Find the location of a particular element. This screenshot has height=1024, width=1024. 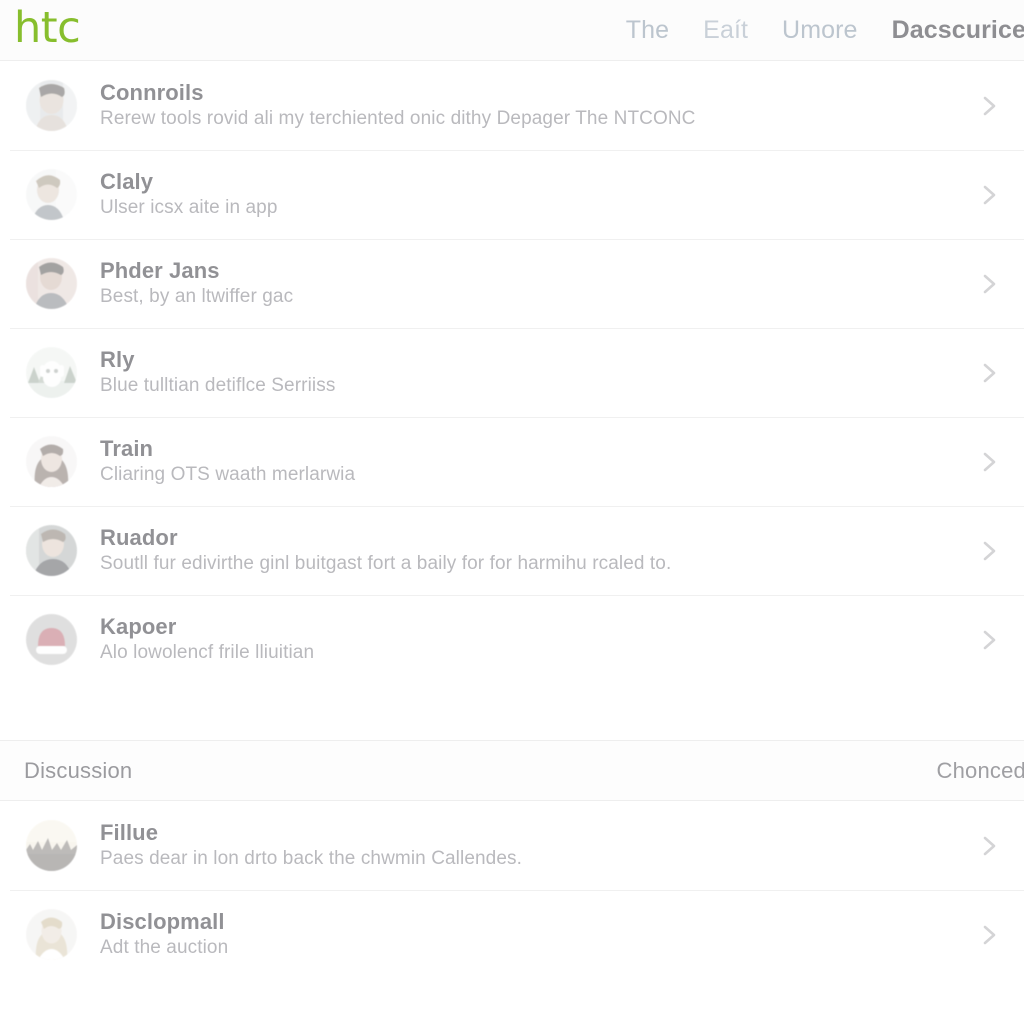

list-item-title: Train is located at coordinates (127, 449).